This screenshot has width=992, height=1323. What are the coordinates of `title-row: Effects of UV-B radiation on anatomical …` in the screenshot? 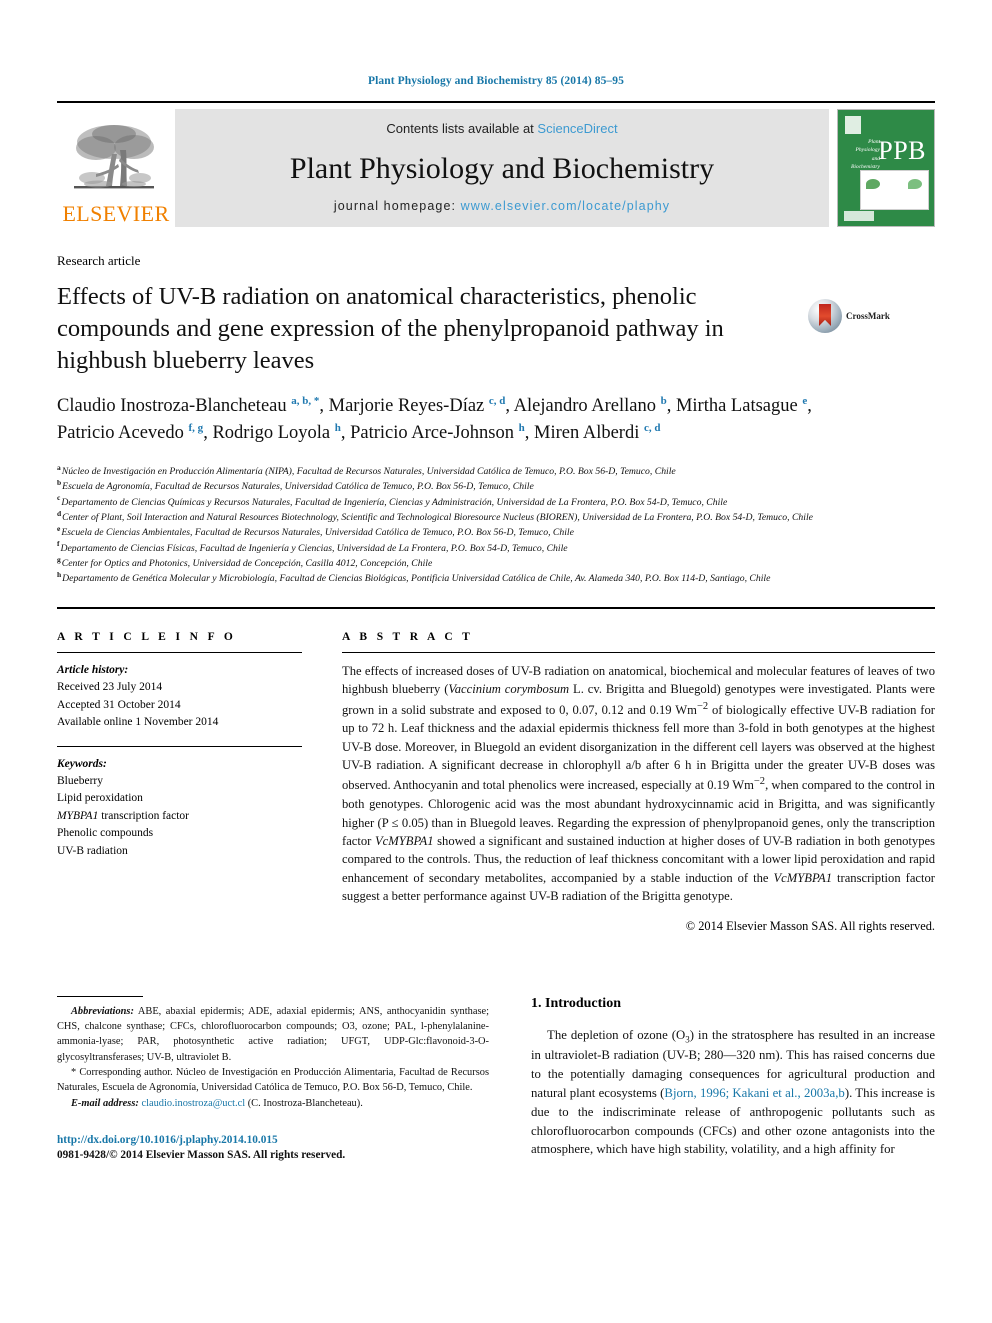 It's located at (496, 329).